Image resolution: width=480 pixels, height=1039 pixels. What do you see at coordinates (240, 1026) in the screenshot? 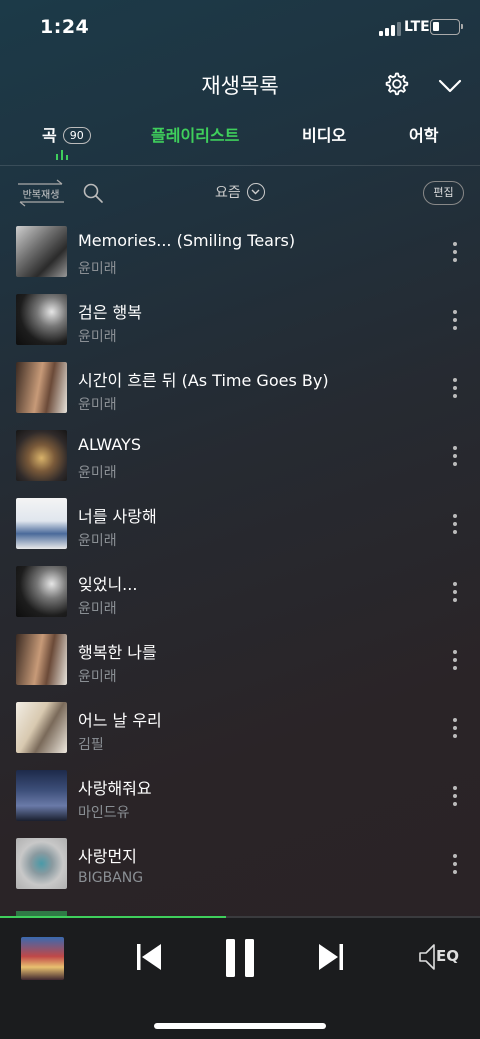
I see `home-indicator` at bounding box center [240, 1026].